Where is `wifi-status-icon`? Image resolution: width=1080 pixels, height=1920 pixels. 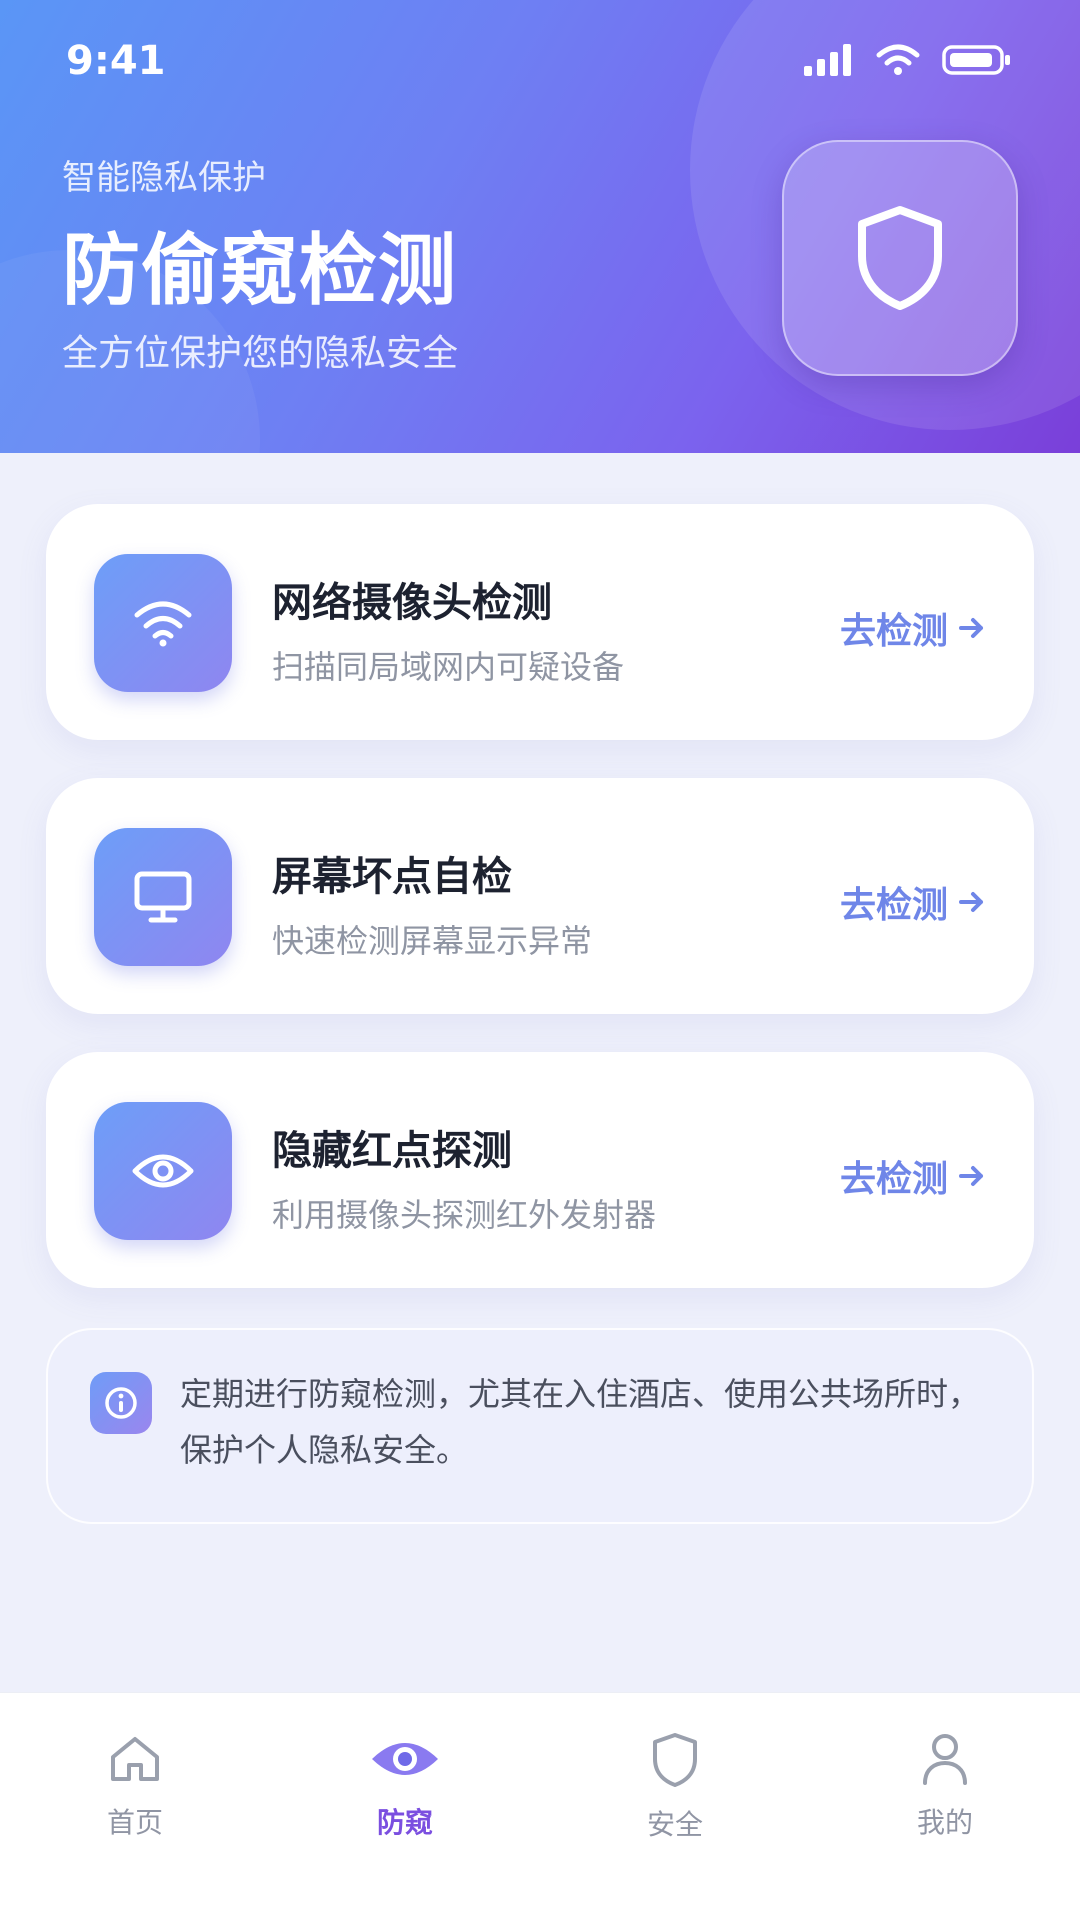 wifi-status-icon is located at coordinates (898, 59).